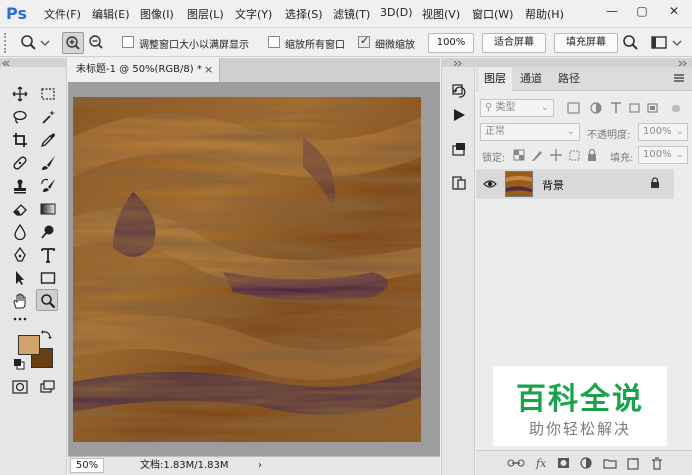 The image size is (692, 475). What do you see at coordinates (157, 14) in the screenshot?
I see `menu-image: 图像(I)` at bounding box center [157, 14].